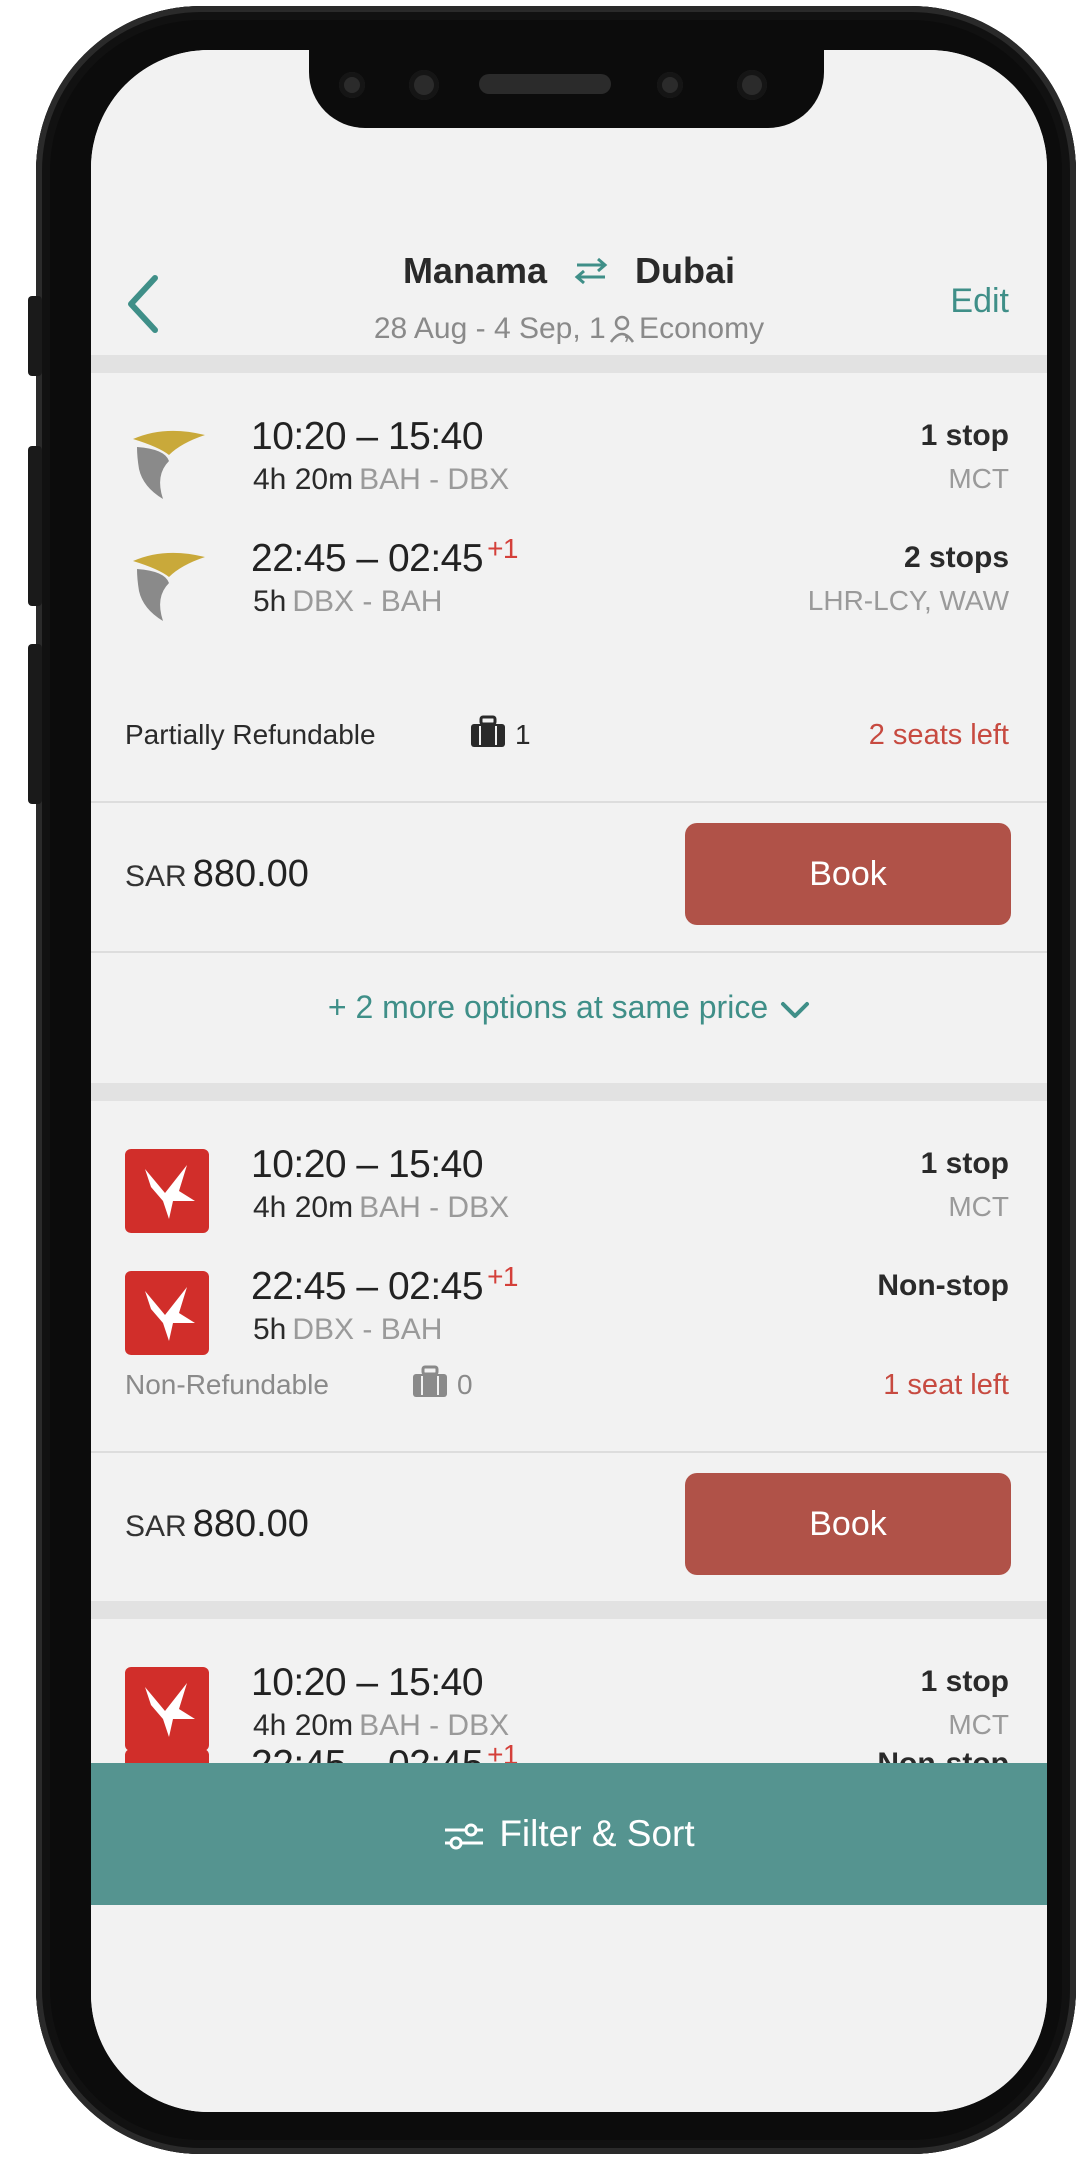 This screenshot has height=2161, width=1077. I want to click on baggage-count: 1, so click(523, 734).